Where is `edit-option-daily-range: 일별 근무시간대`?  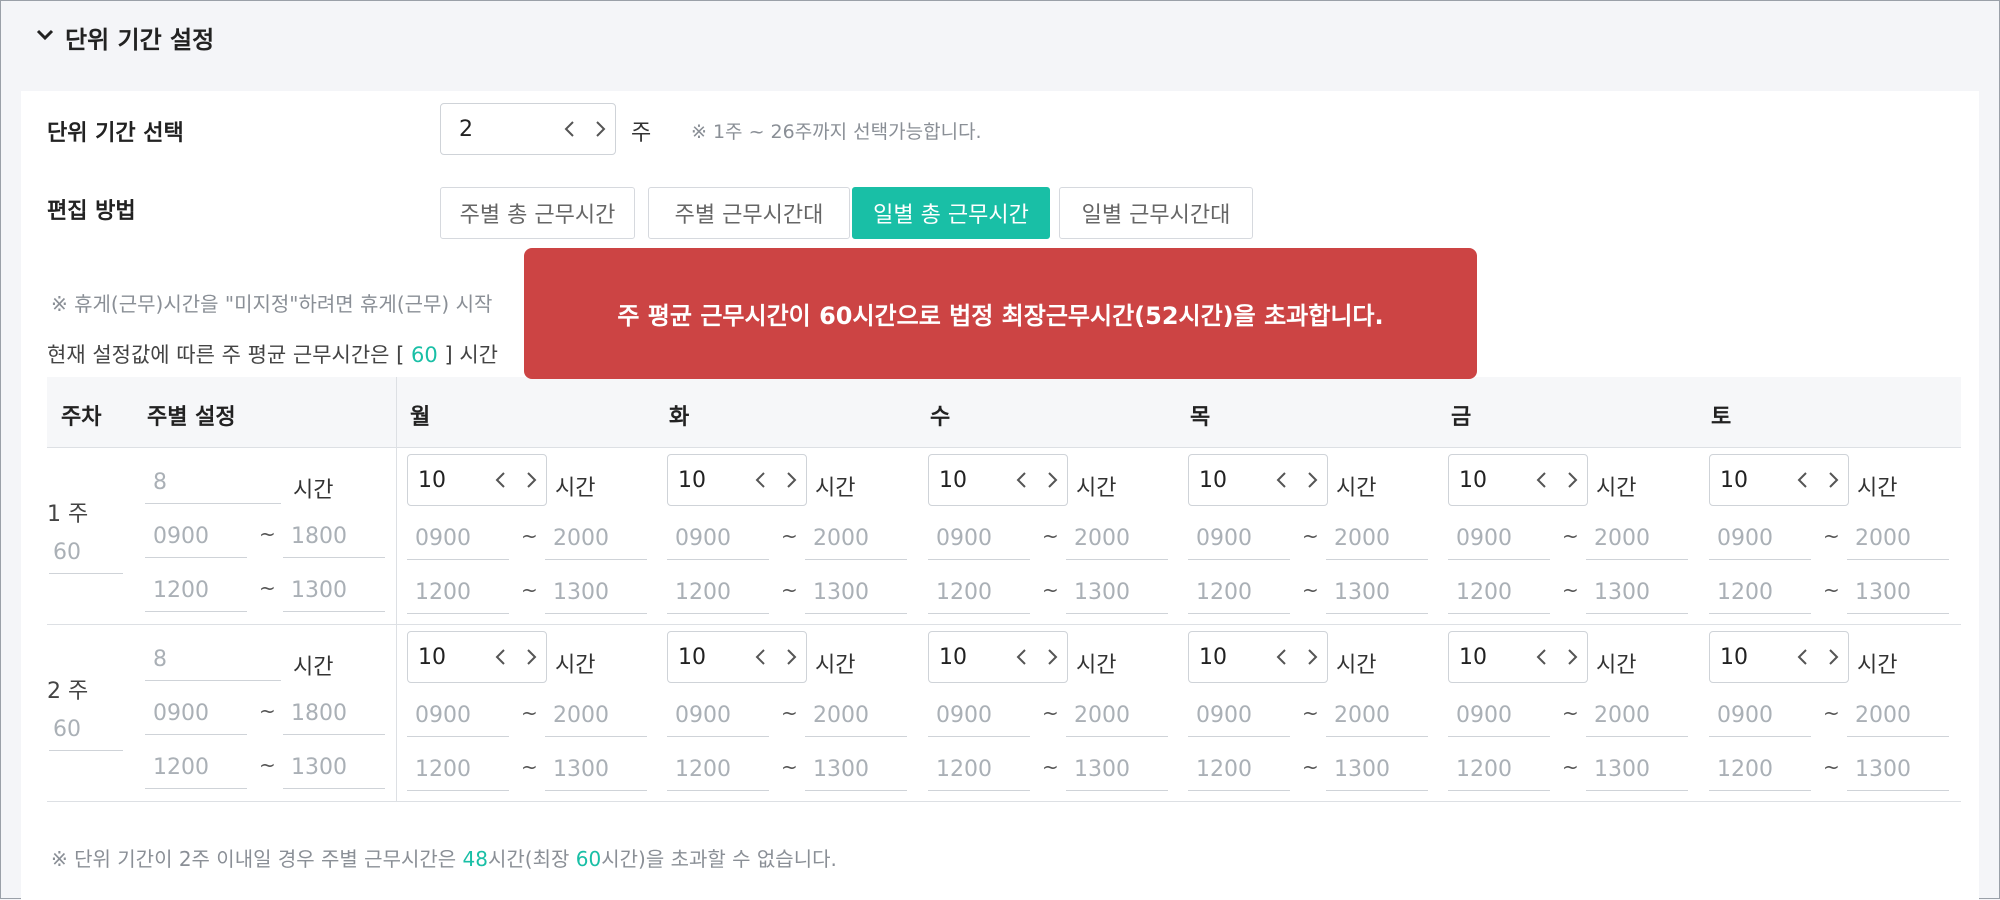 edit-option-daily-range: 일별 근무시간대 is located at coordinates (1156, 213).